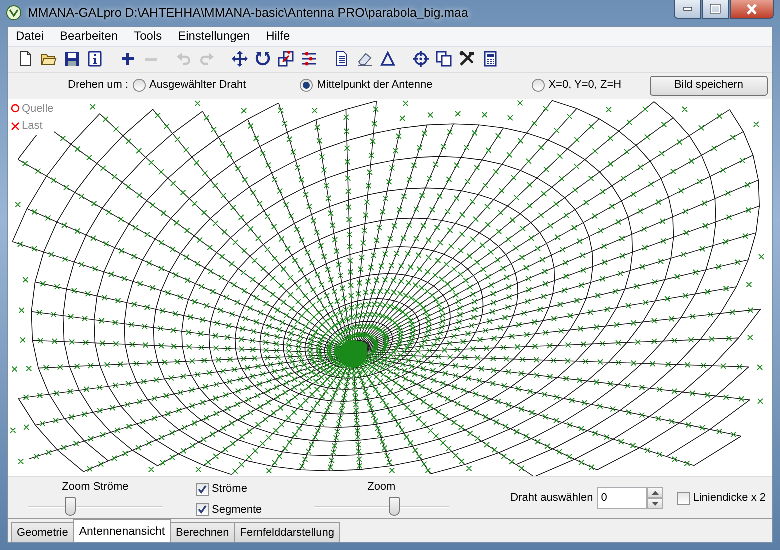 The image size is (780, 550). What do you see at coordinates (122, 530) in the screenshot?
I see `tab: Antennenansicht` at bounding box center [122, 530].